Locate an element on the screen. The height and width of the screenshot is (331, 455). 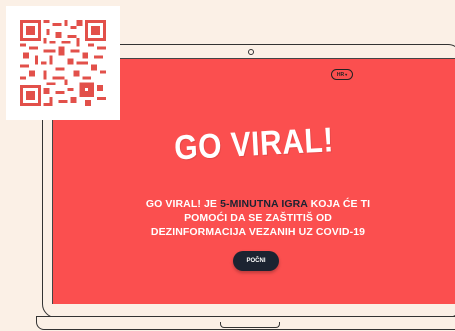
qr-code-icon is located at coordinates (63, 63).